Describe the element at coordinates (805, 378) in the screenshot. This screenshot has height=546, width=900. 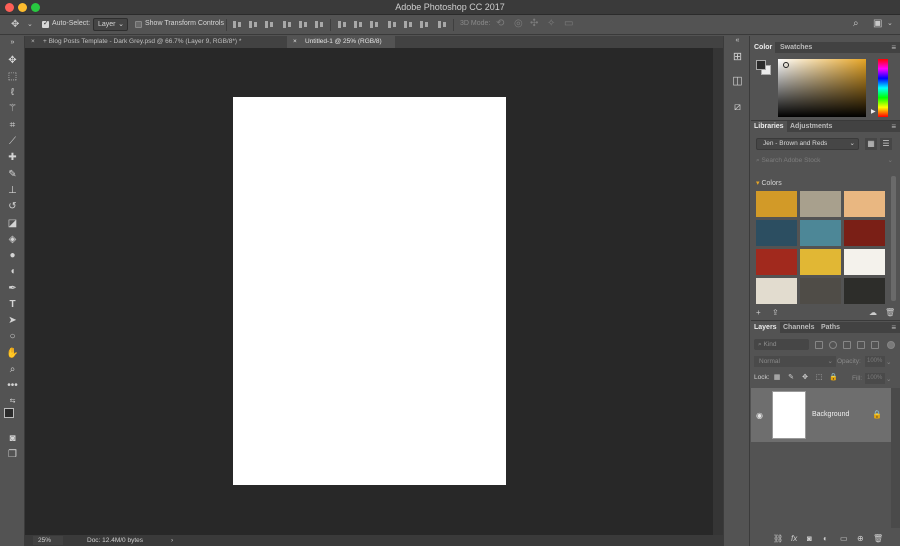
I see `lock-position-icon: ✥` at that location.